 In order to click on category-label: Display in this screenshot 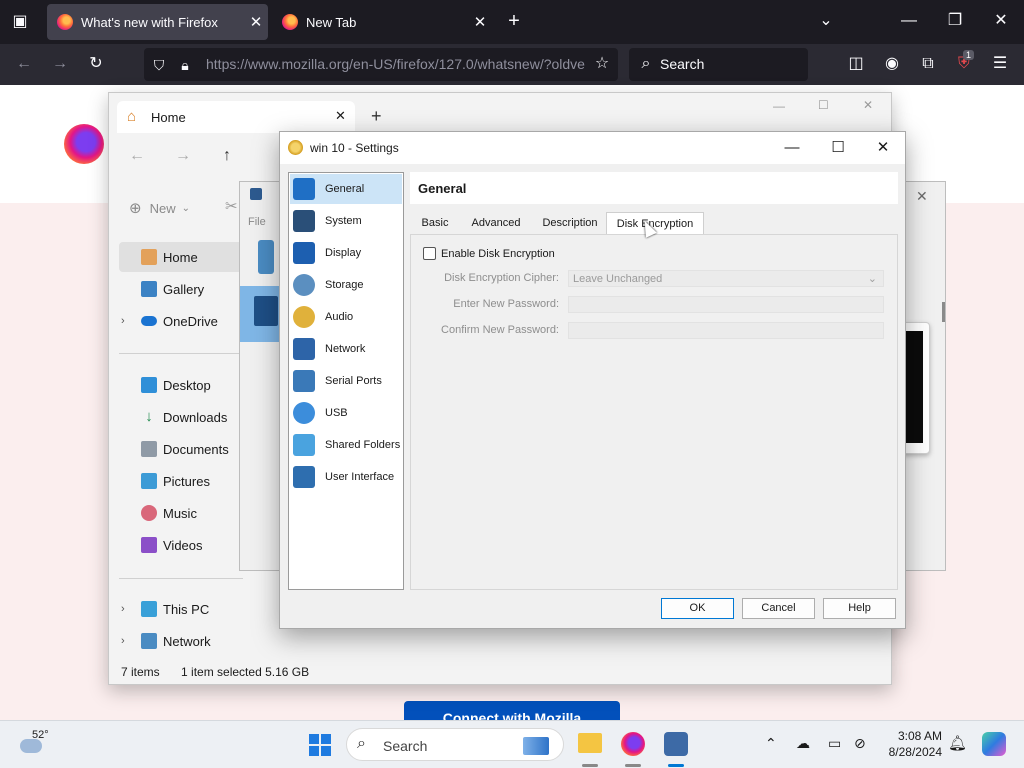, I will do `click(343, 253)`.